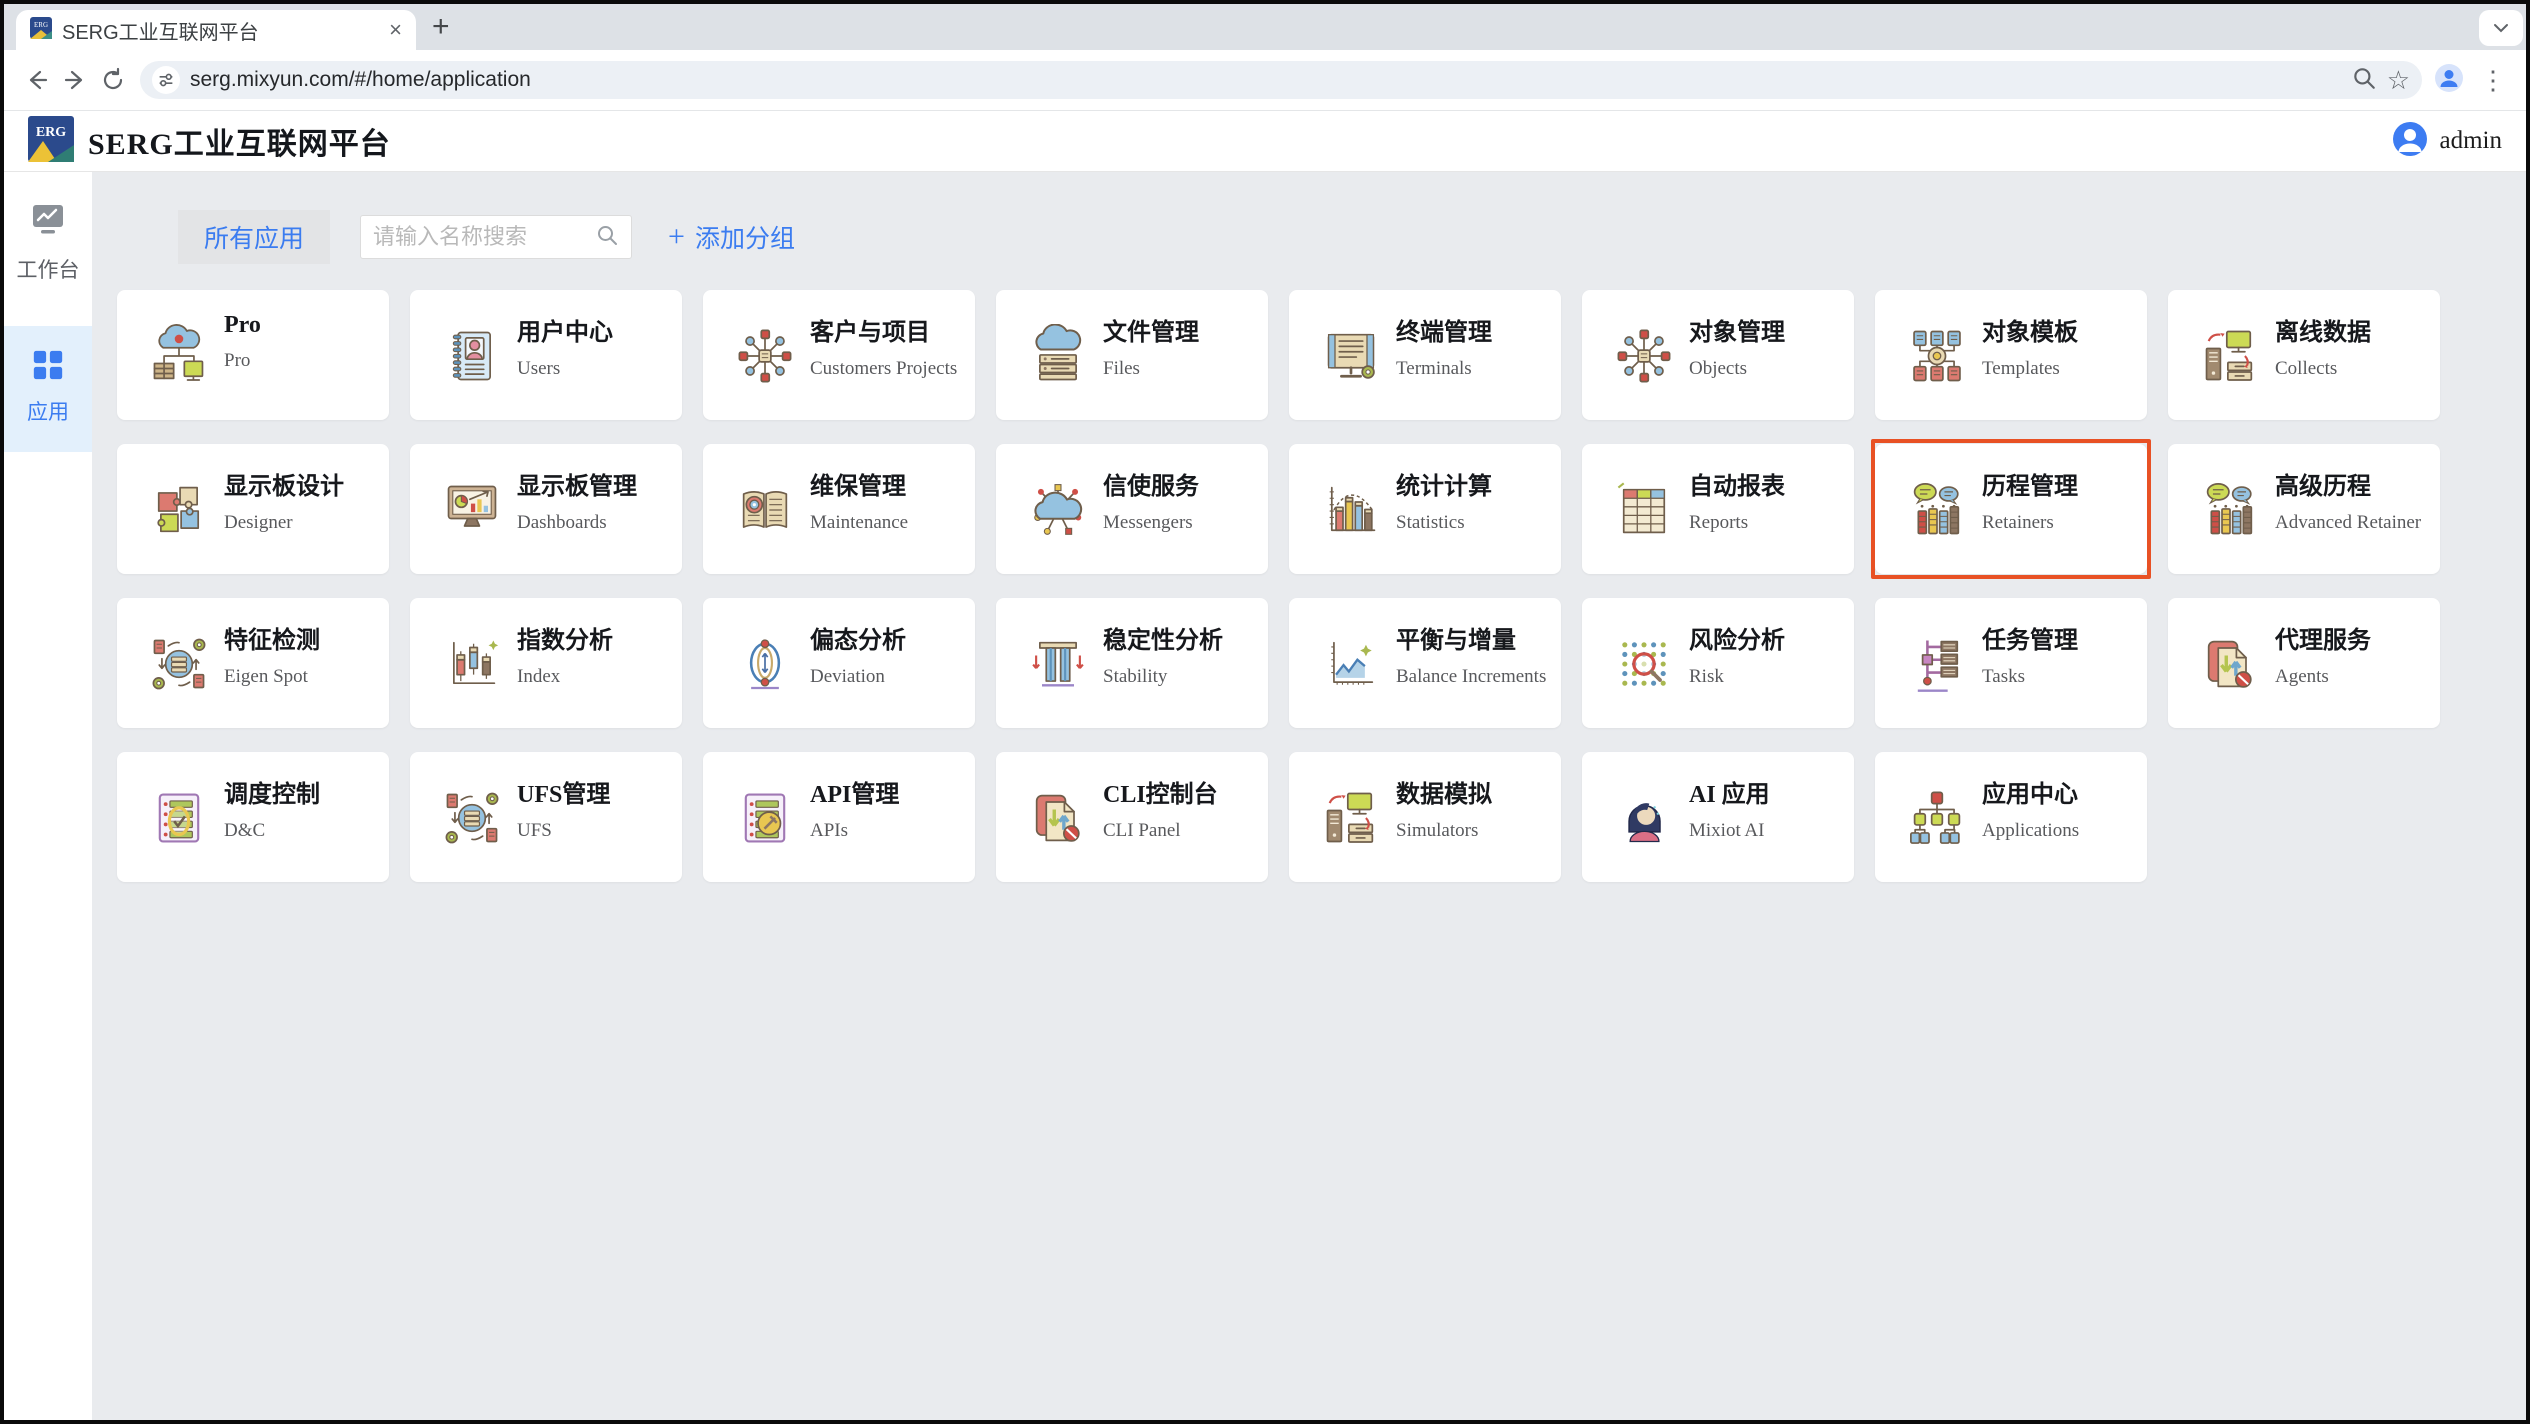  What do you see at coordinates (565, 333) in the screenshot?
I see `app-title: 用户中心` at bounding box center [565, 333].